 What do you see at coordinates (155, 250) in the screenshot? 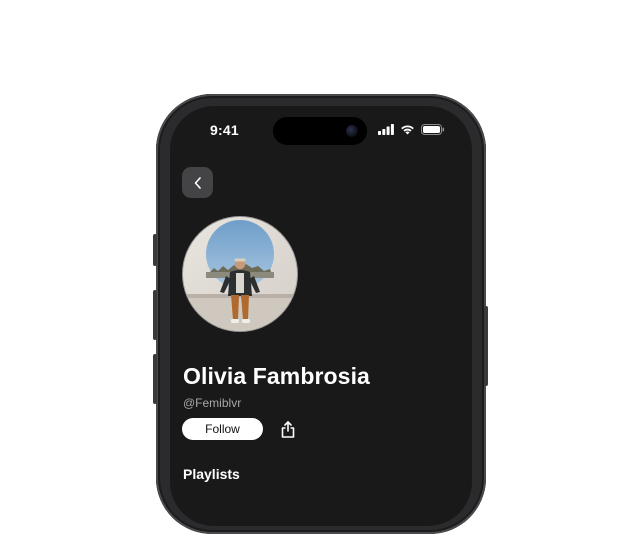
I see `action-button` at bounding box center [155, 250].